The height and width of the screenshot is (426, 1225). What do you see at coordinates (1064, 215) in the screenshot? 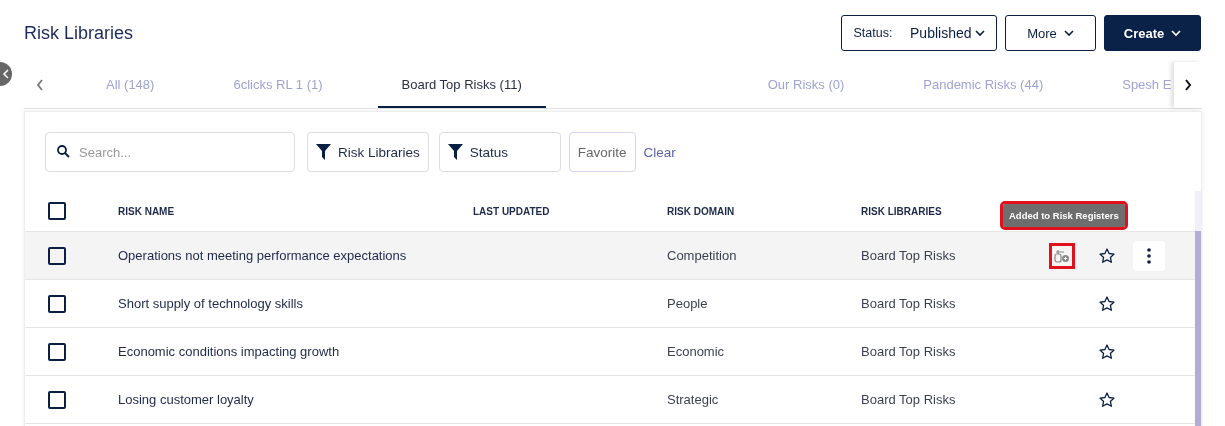
I see `tooltip: Added to Risk Registers` at bounding box center [1064, 215].